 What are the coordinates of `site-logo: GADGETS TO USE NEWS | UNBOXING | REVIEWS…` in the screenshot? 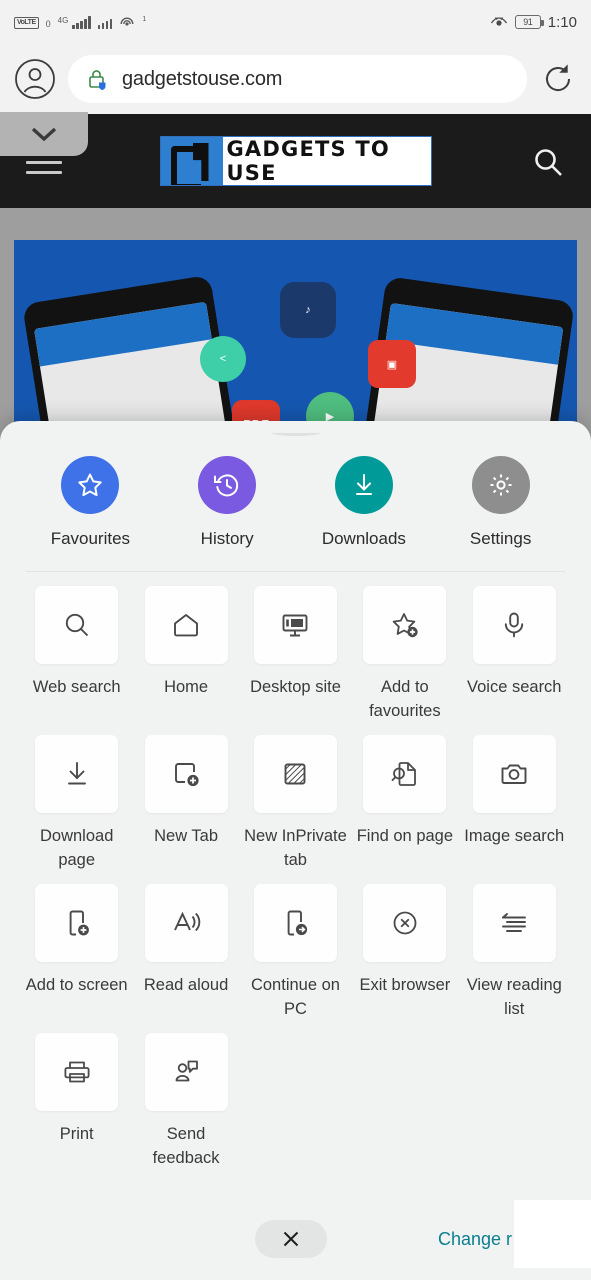 It's located at (295, 161).